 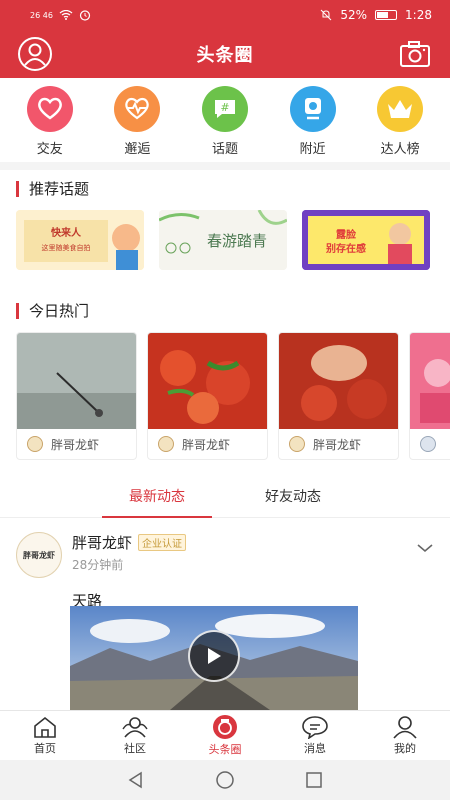 I want to click on topic-carousel: 快来人 这里随美食自拍 春游踏青 露脸 别存在感, so click(x=223, y=240).